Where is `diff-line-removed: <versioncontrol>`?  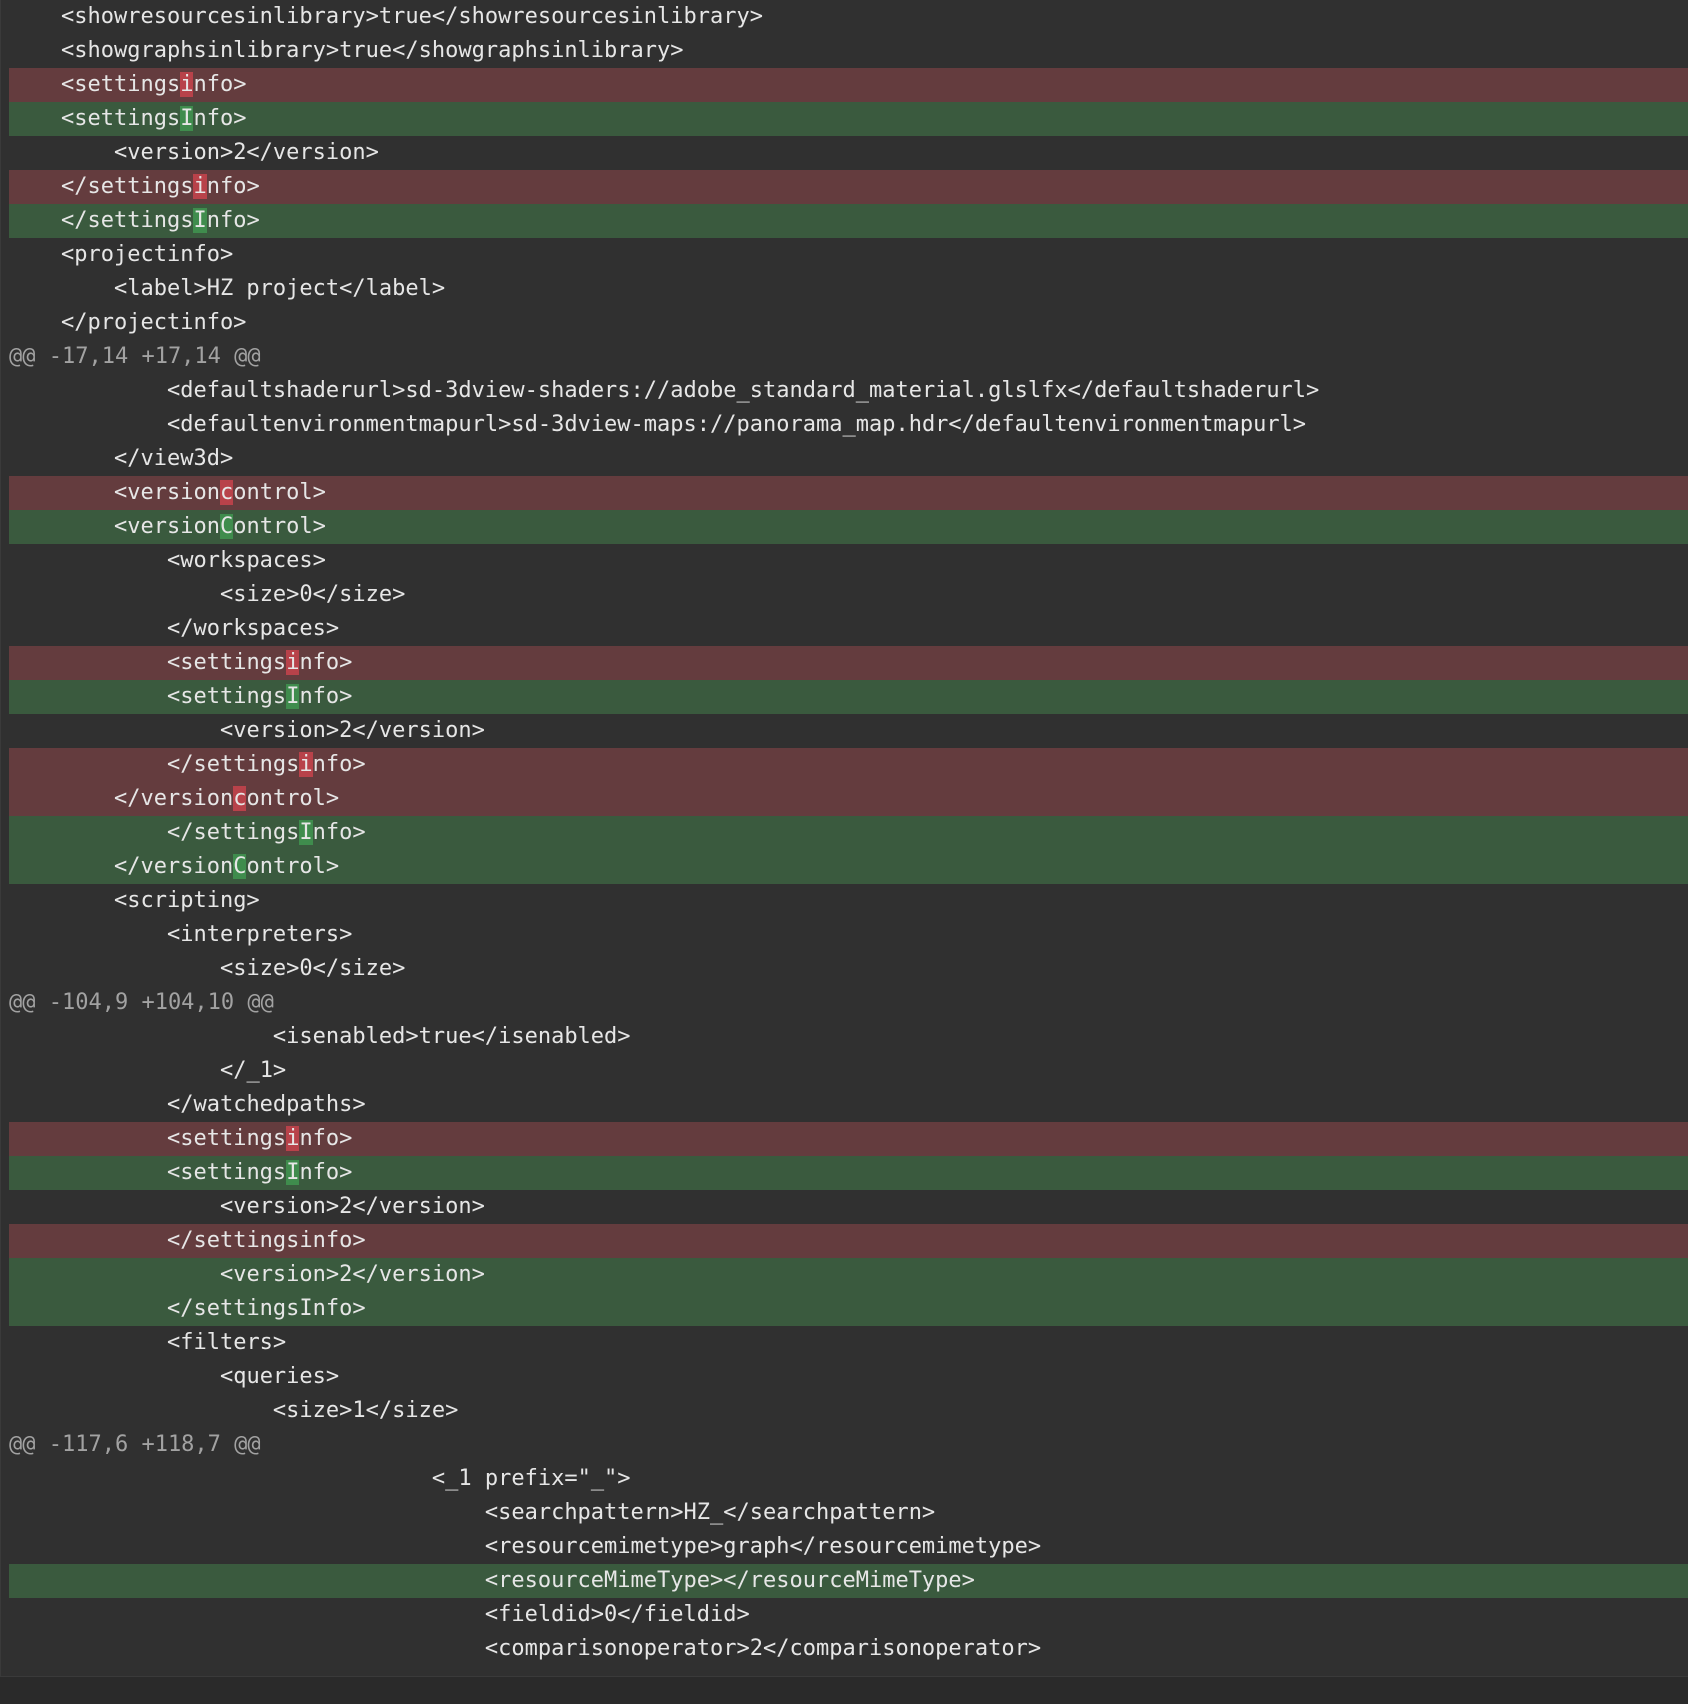 diff-line-removed: <versioncontrol> is located at coordinates (848, 493).